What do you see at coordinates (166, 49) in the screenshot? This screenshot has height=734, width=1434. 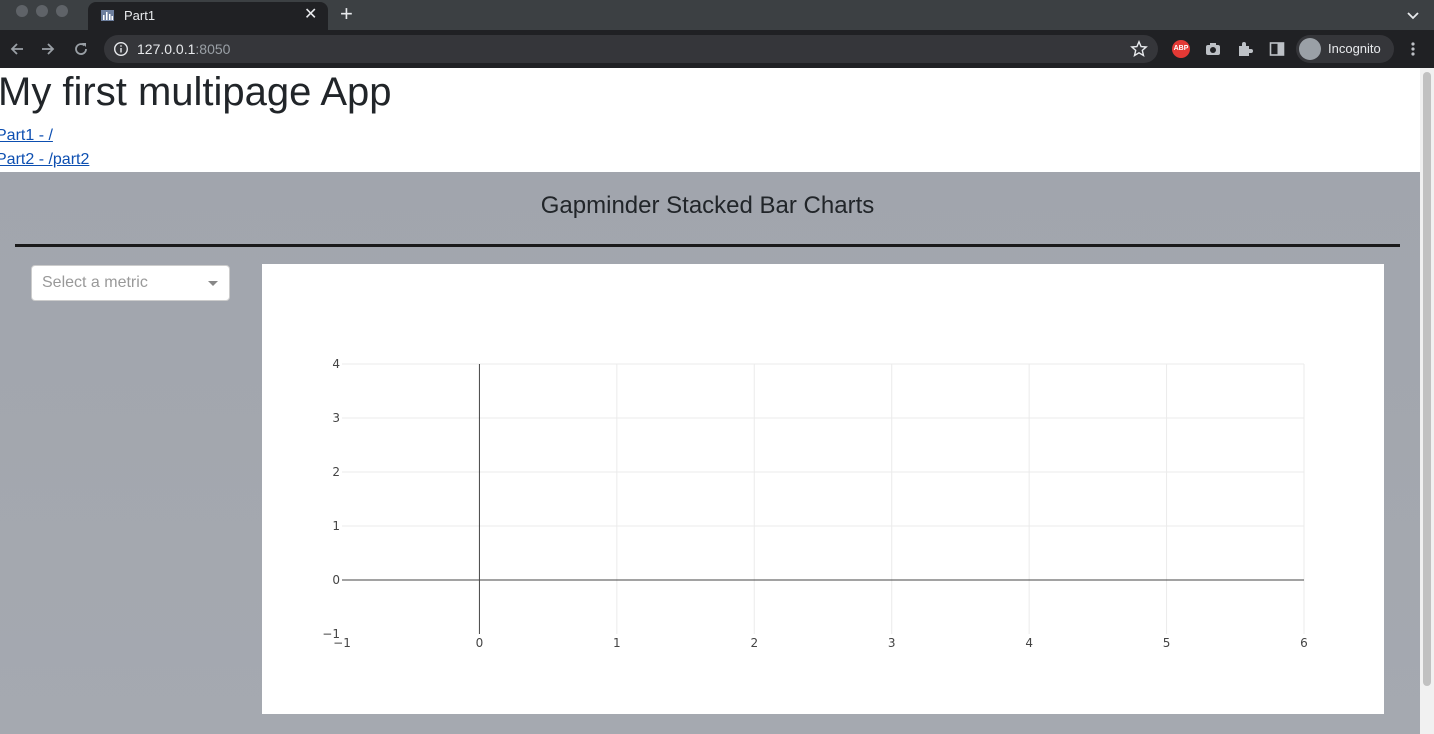 I see `url-host: 127.0.0.1` at bounding box center [166, 49].